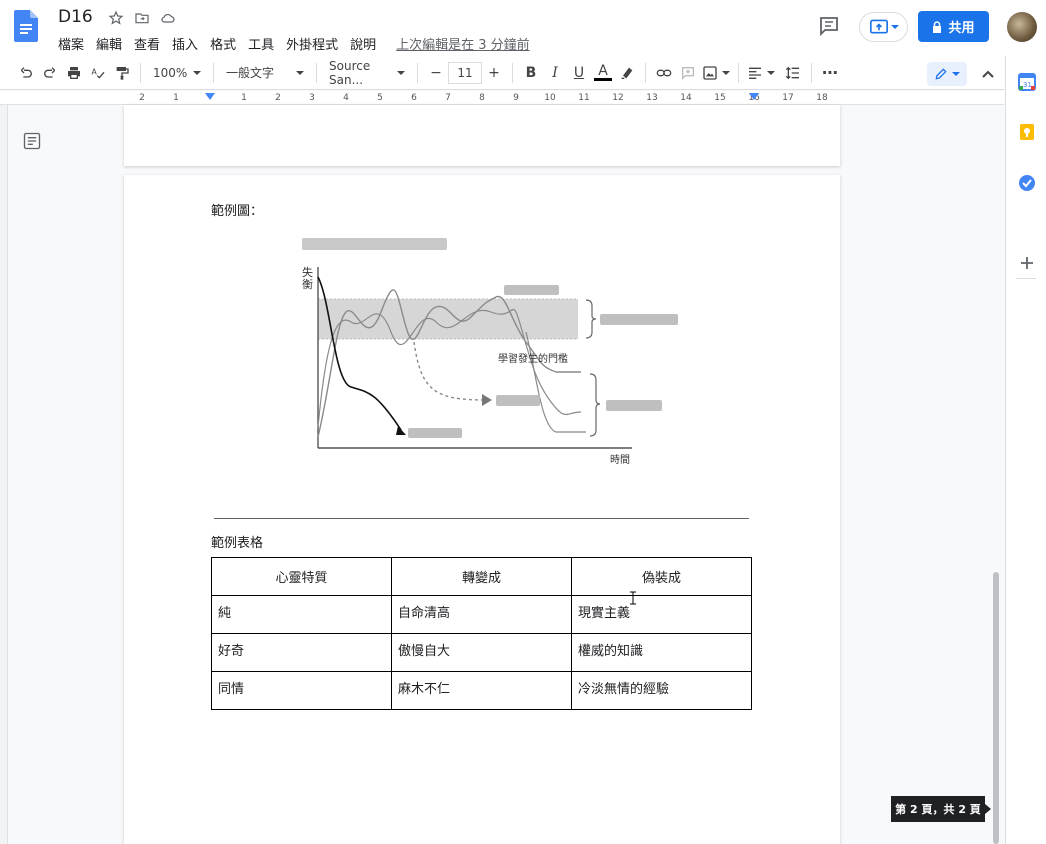  Describe the element at coordinates (1022, 27) in the screenshot. I see `account-avatar` at that location.